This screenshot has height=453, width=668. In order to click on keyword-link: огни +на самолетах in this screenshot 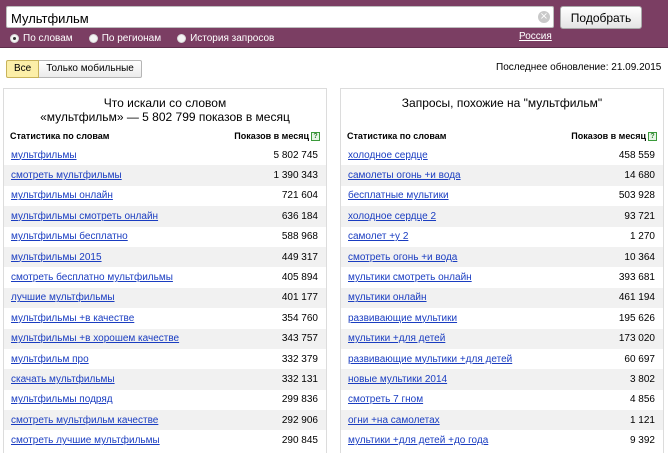, I will do `click(394, 420)`.